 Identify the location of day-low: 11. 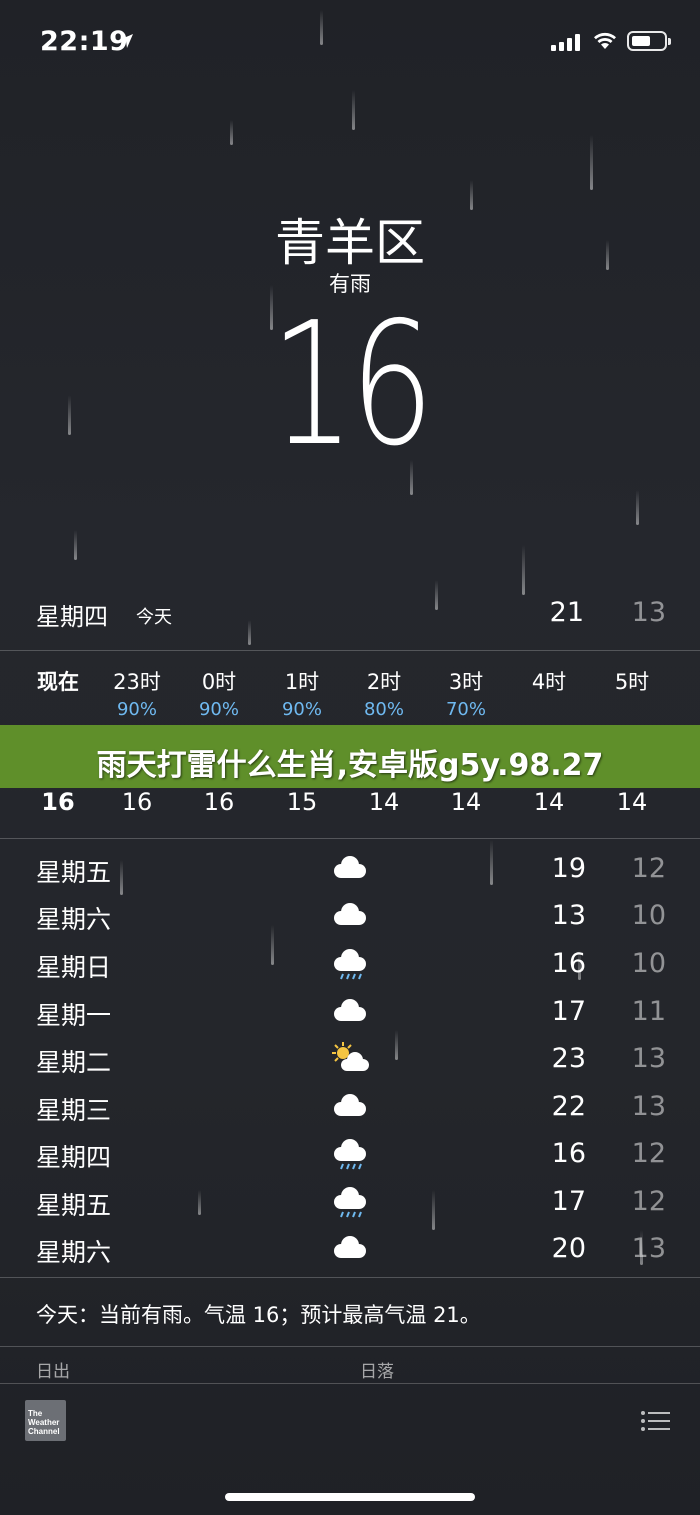
(648, 1011).